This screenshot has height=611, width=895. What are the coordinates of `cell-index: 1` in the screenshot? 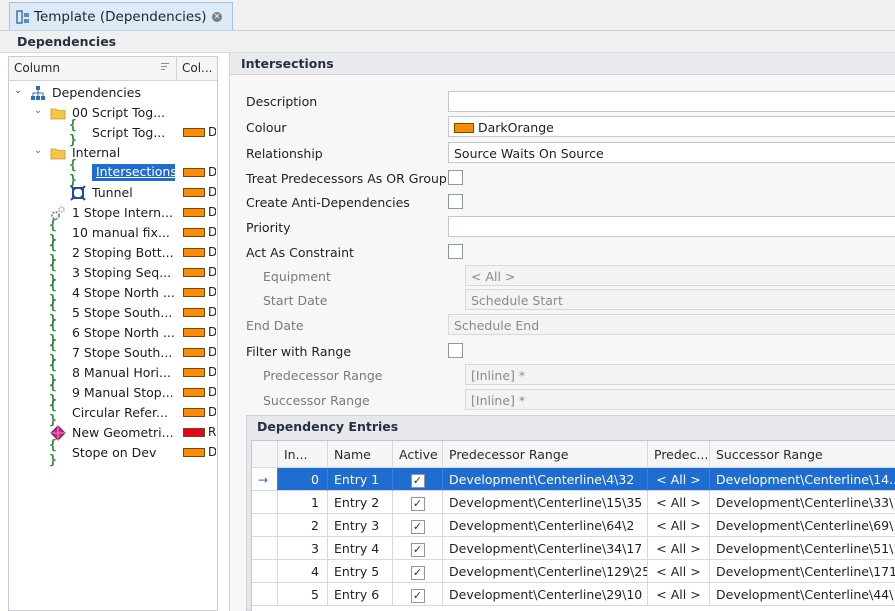 It's located at (303, 502).